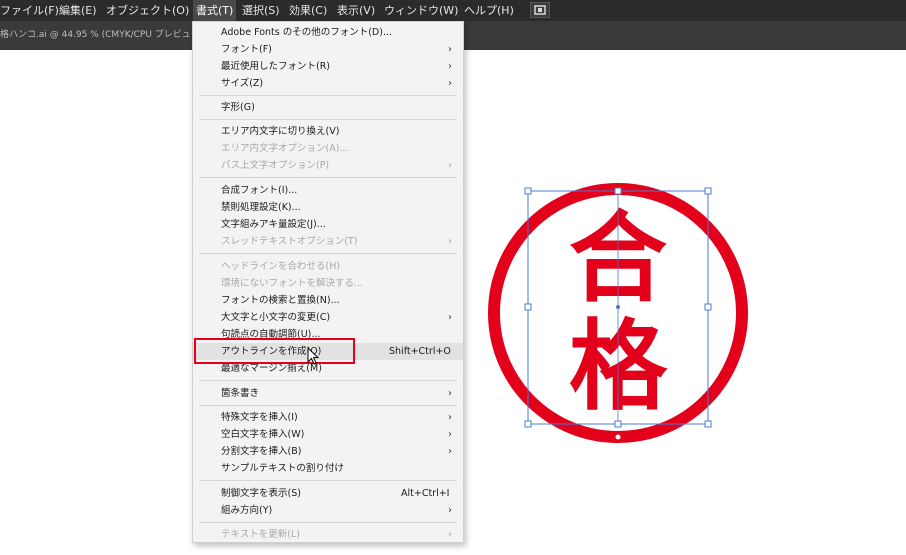 This screenshot has width=906, height=555. I want to click on document-tab: 格ハンコ.ai @ 44.95 % (CMYK/CPU プレビュー), so click(101, 35).